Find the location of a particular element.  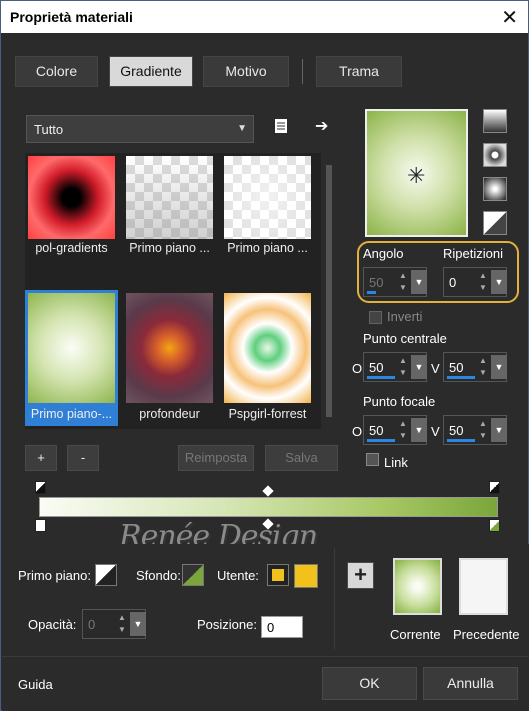

foreground-label: Primo piano: is located at coordinates (54, 575).